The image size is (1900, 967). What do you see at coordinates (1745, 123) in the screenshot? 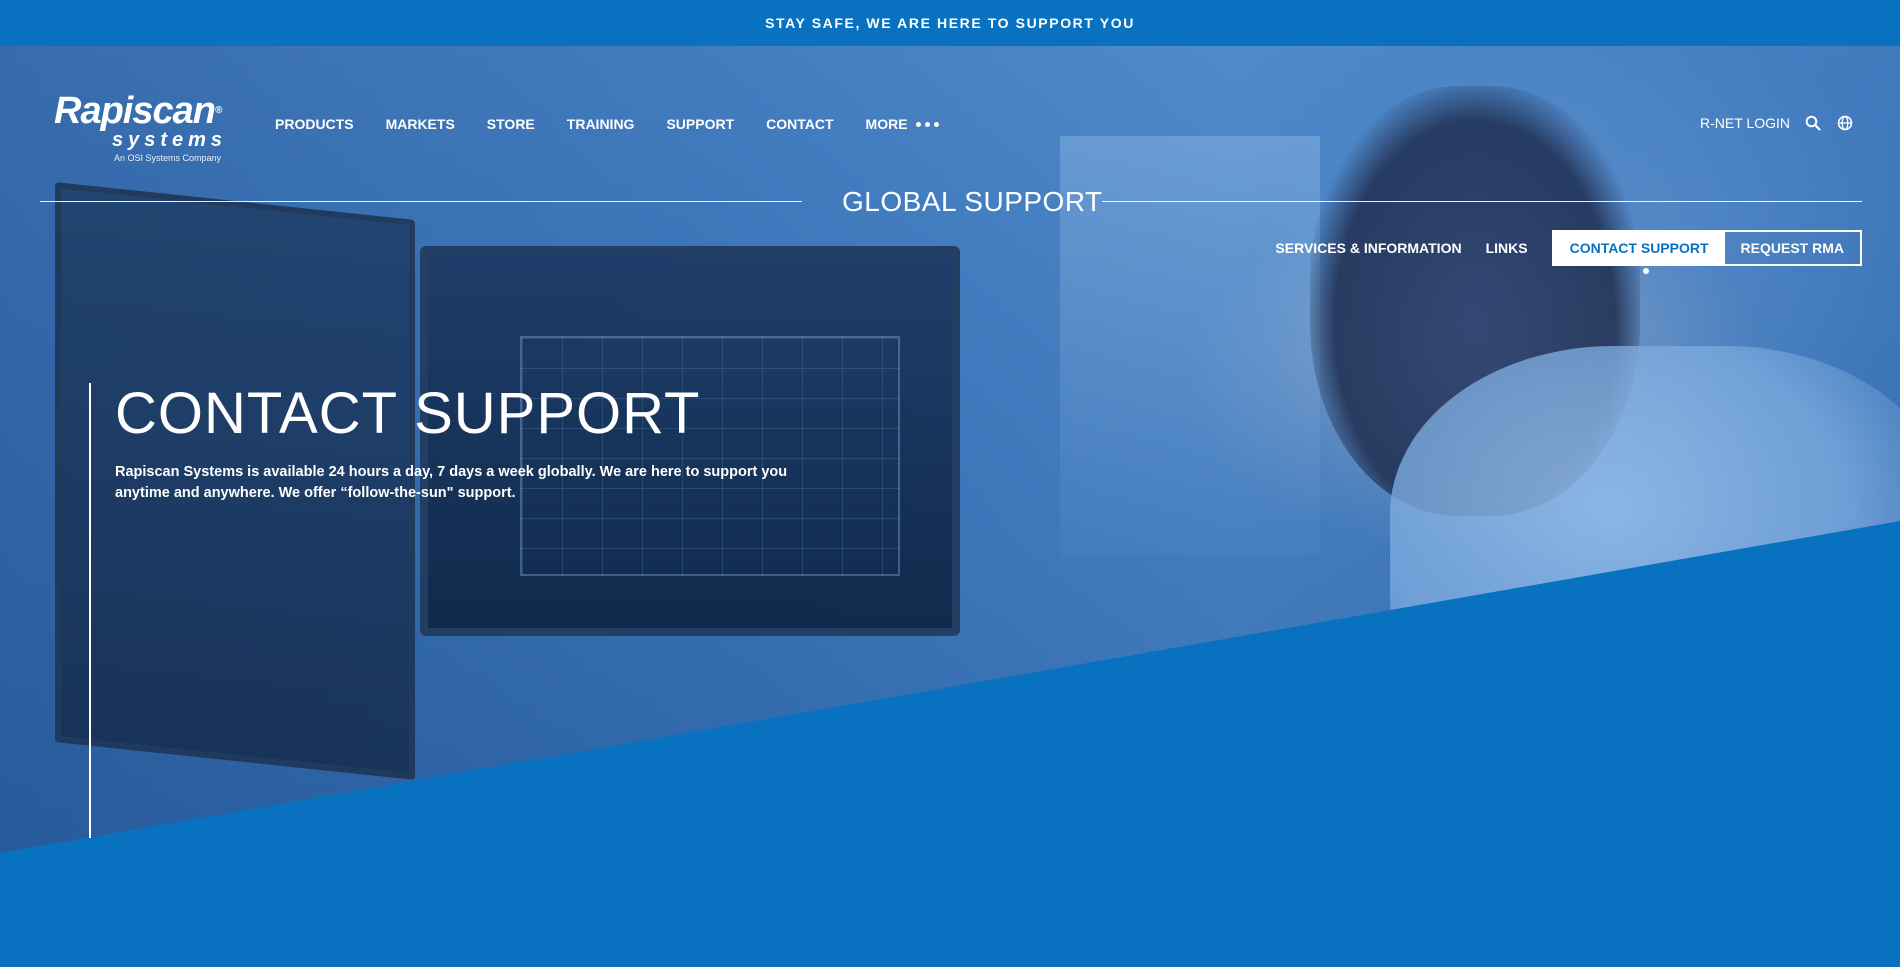
I see `rnet-login-link: R-NET LOGIN` at bounding box center [1745, 123].